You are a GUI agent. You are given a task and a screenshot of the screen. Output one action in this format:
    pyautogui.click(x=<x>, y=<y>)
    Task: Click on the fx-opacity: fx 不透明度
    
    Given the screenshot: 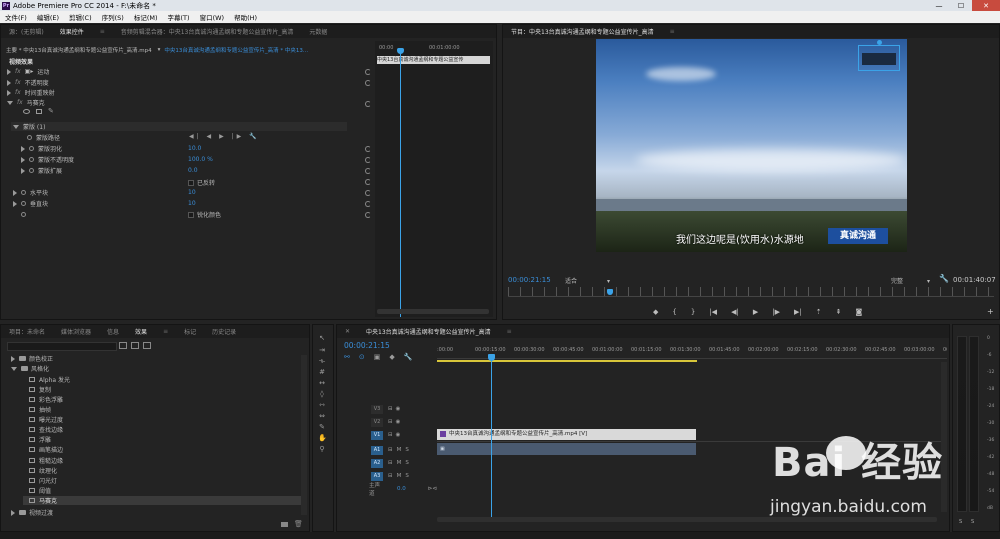 What is the action you would take?
    pyautogui.click(x=28, y=82)
    